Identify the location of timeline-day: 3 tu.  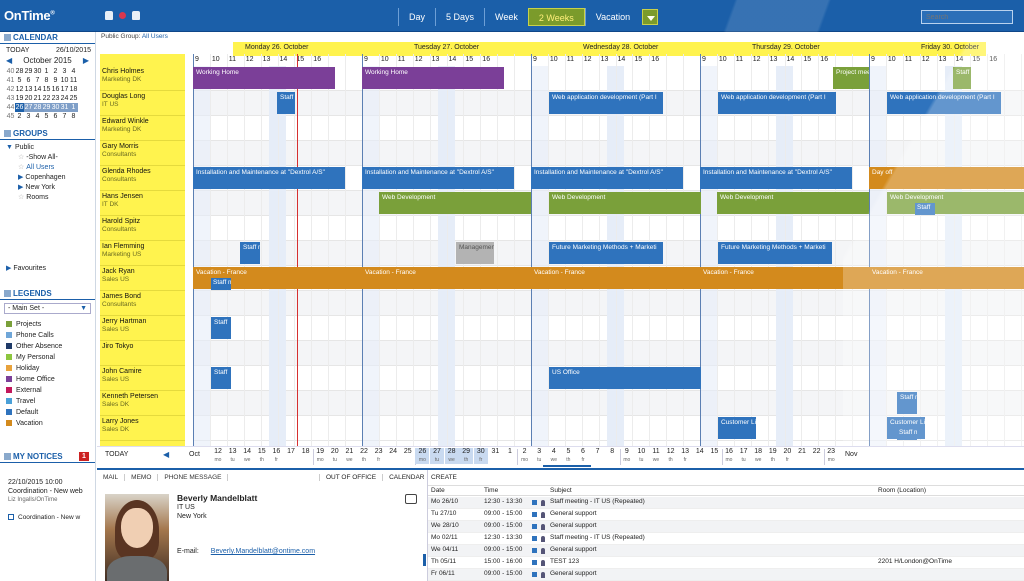
(539, 456).